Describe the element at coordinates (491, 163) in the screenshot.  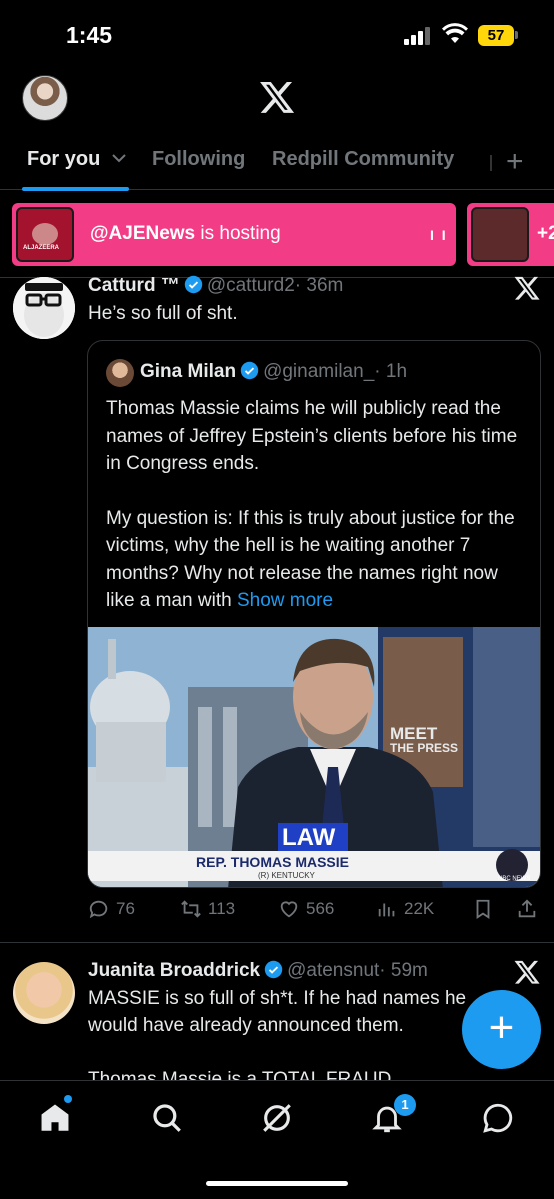
I see `tab-separator` at that location.